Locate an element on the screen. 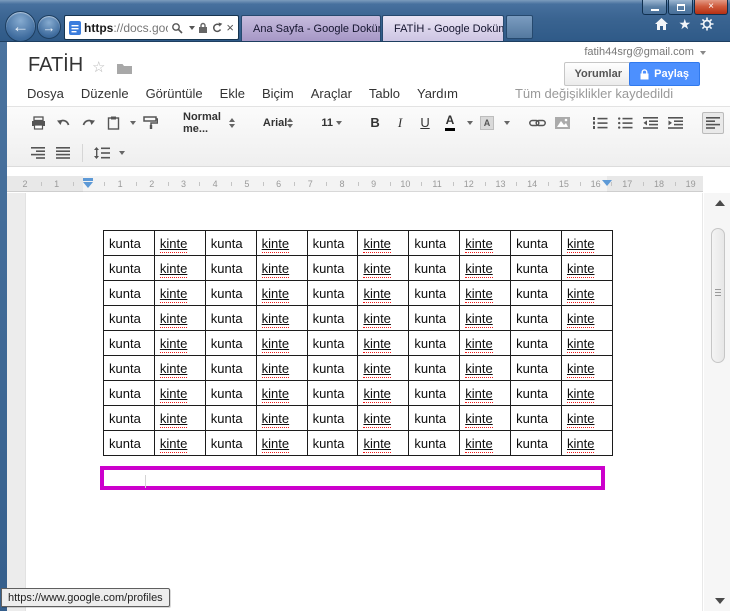 The width and height of the screenshot is (730, 611). ruler: 2 1 1 2 3 4 5 6 7 8 9 10 11 12 13 14 15 16 17 18 19 is located at coordinates (355, 184).